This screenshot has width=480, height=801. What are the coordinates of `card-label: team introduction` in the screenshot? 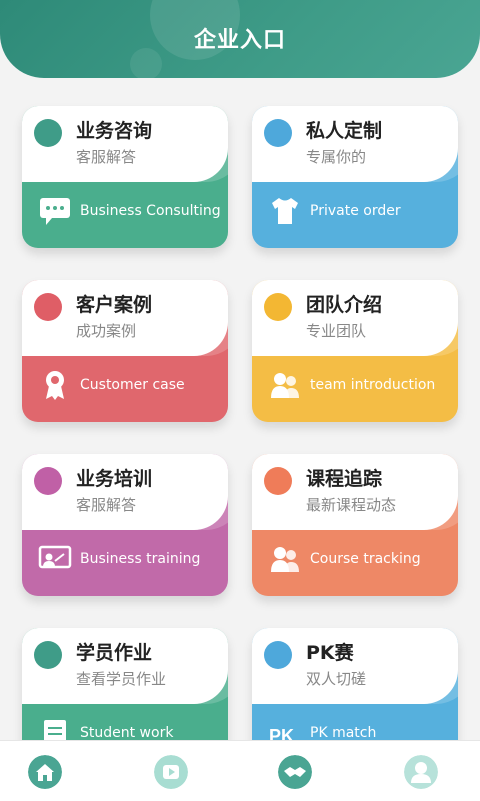 It's located at (373, 385).